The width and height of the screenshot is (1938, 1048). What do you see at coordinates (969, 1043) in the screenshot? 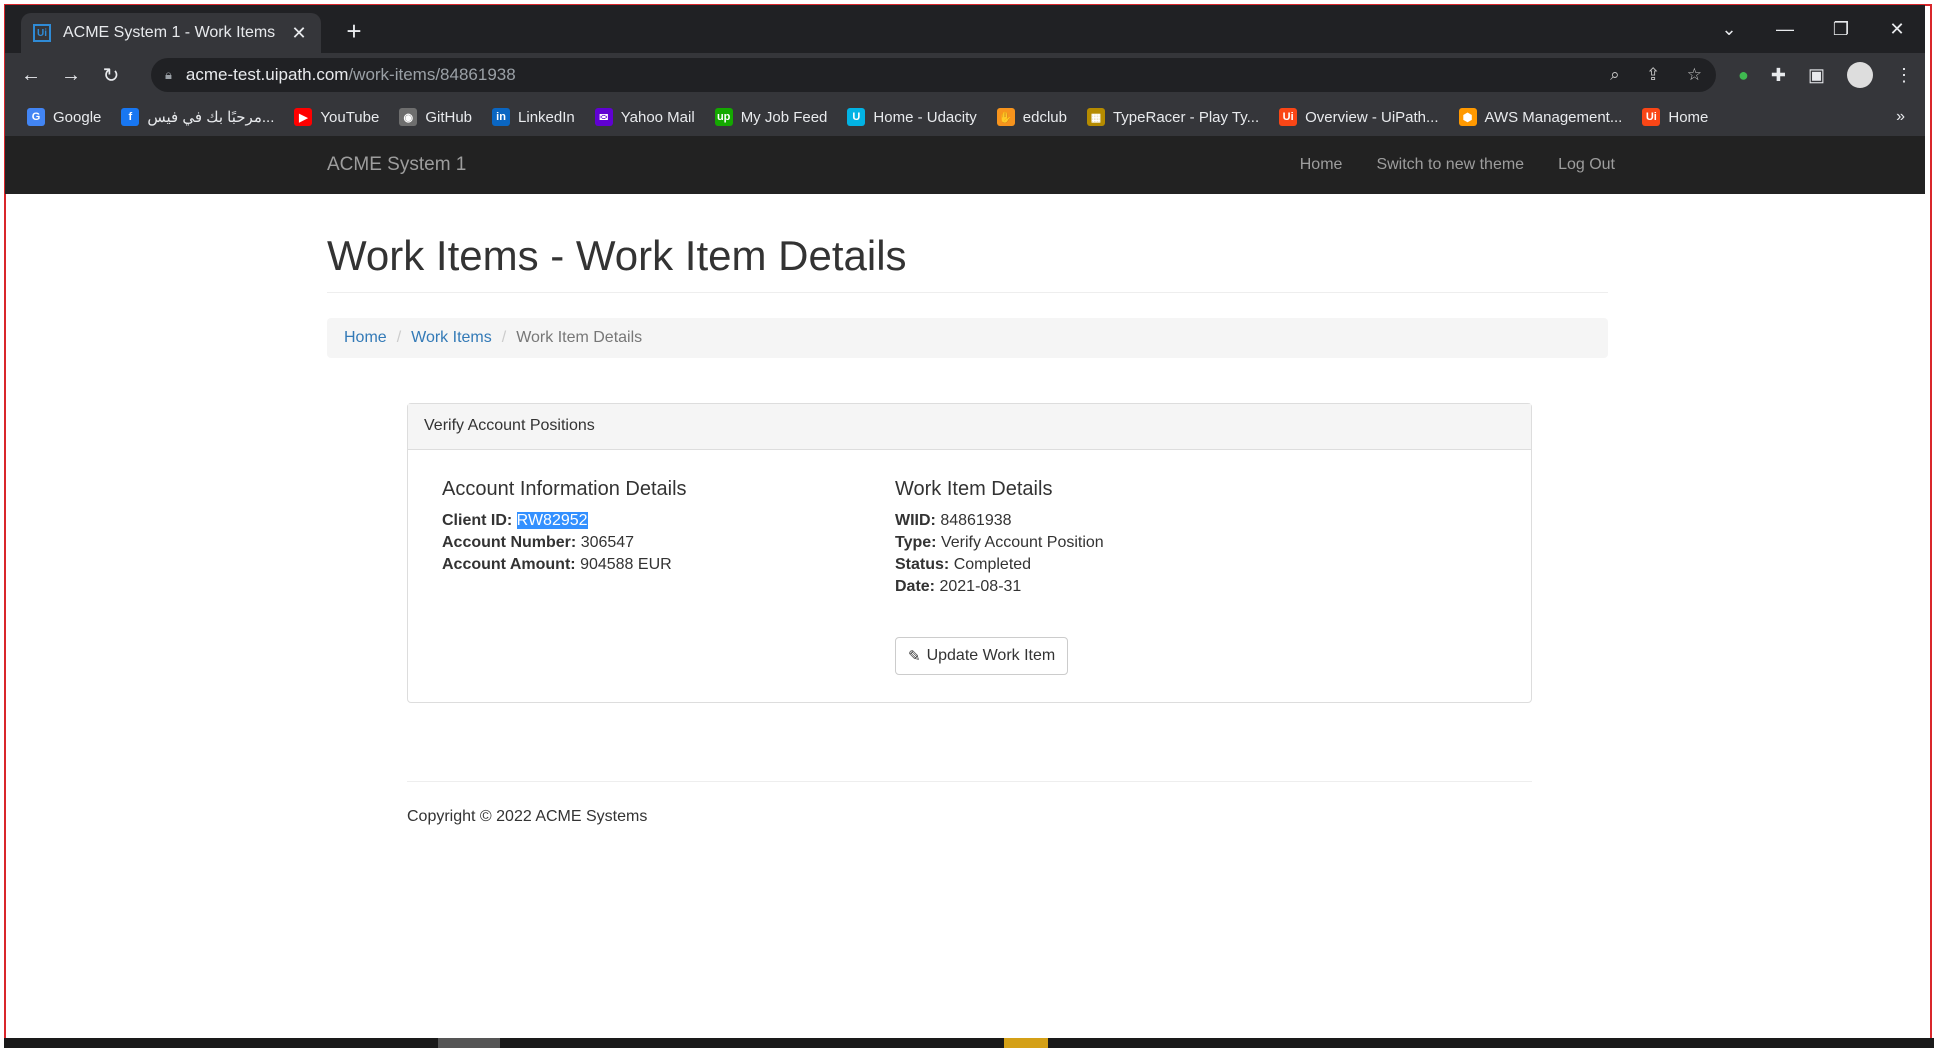
I see `taskbar-edge` at bounding box center [969, 1043].